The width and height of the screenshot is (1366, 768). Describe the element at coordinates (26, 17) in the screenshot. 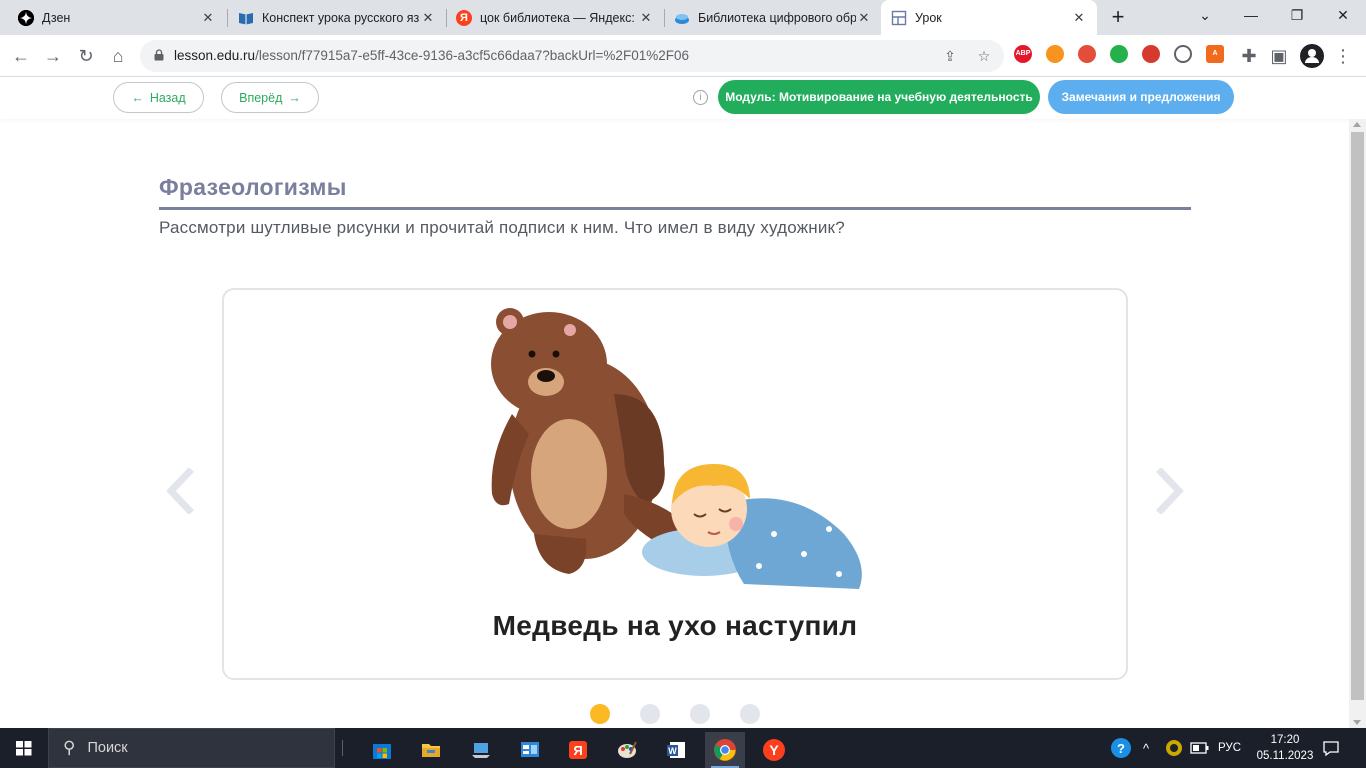

I see `dzen-icon` at that location.